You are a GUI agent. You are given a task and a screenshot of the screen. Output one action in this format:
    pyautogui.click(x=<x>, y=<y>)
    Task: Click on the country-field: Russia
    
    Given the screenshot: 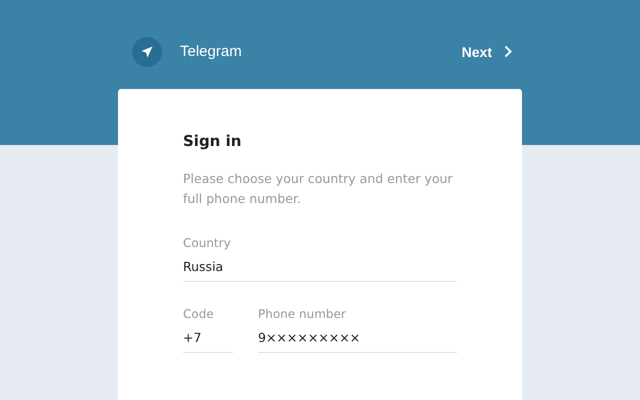 What is the action you would take?
    pyautogui.click(x=320, y=266)
    